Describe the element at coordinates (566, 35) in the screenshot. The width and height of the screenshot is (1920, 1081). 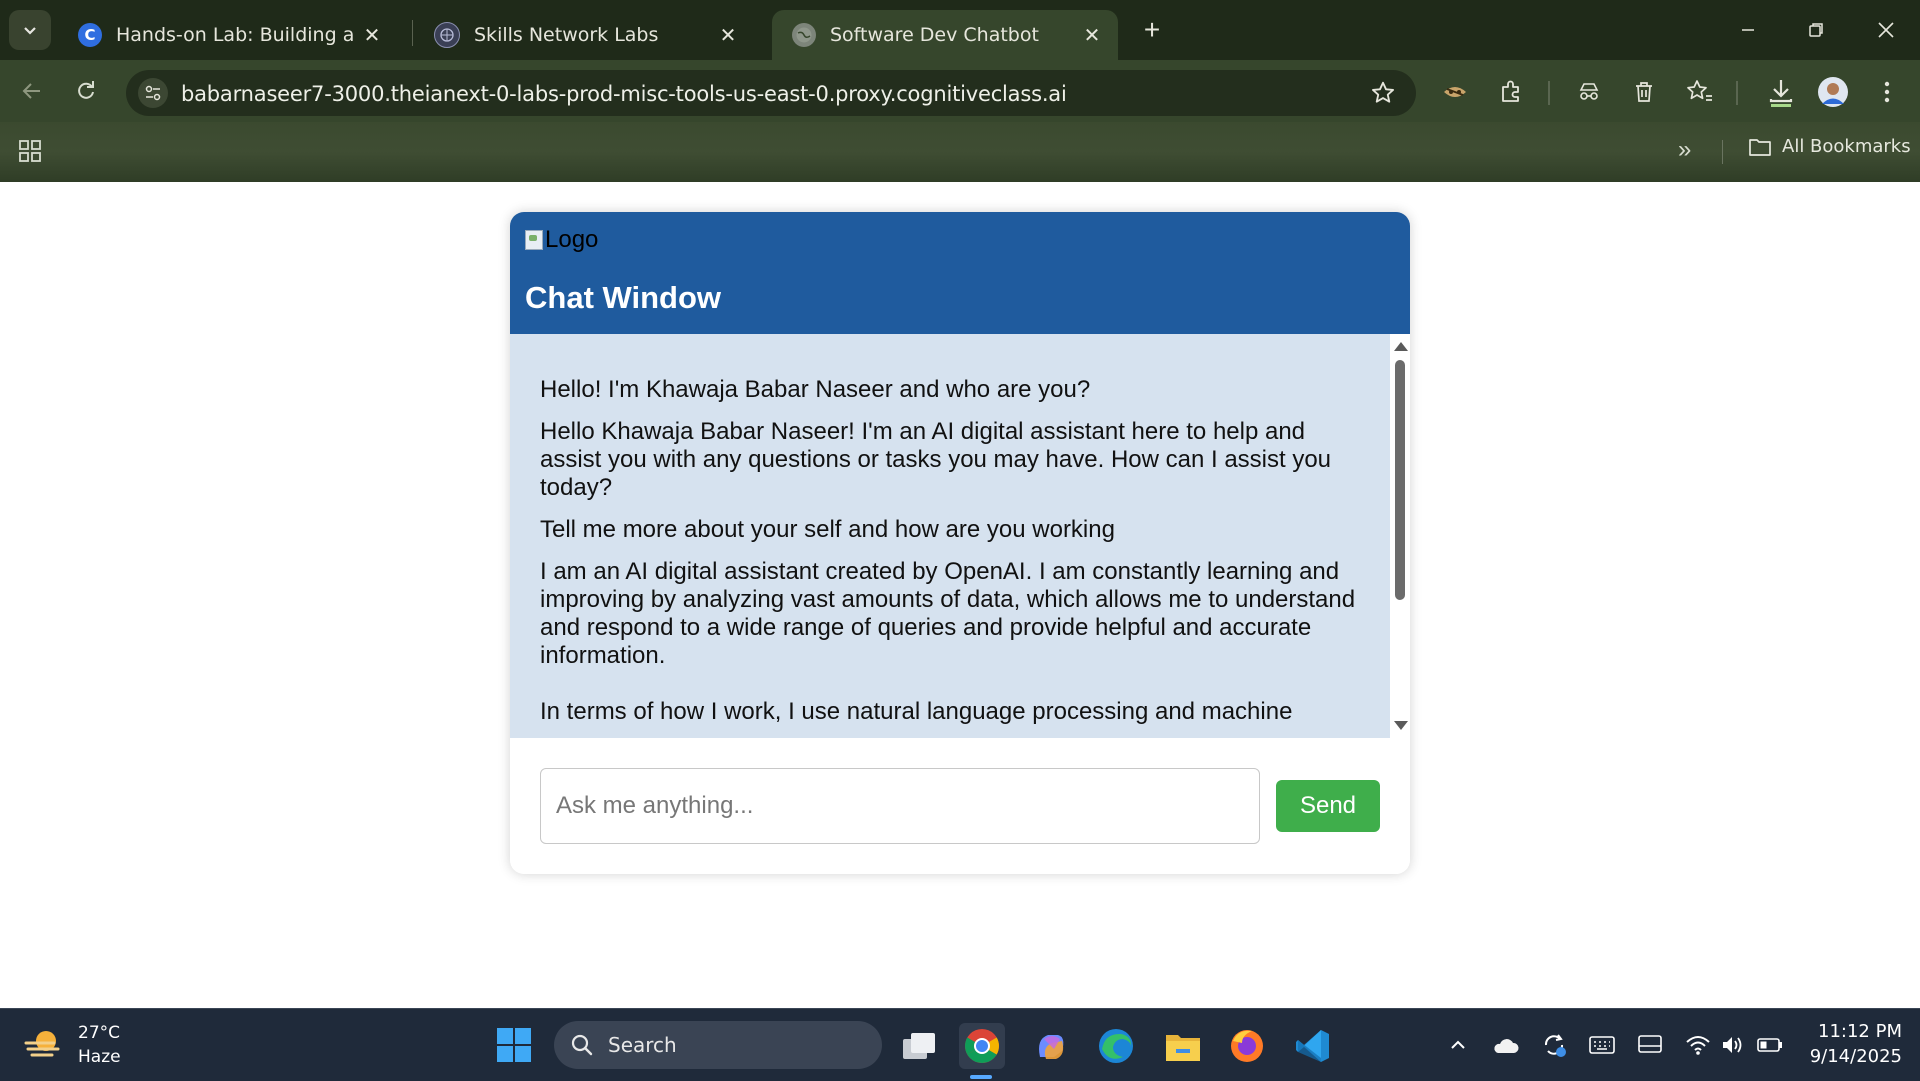
I see `tab-title: Skills Network Labs` at that location.